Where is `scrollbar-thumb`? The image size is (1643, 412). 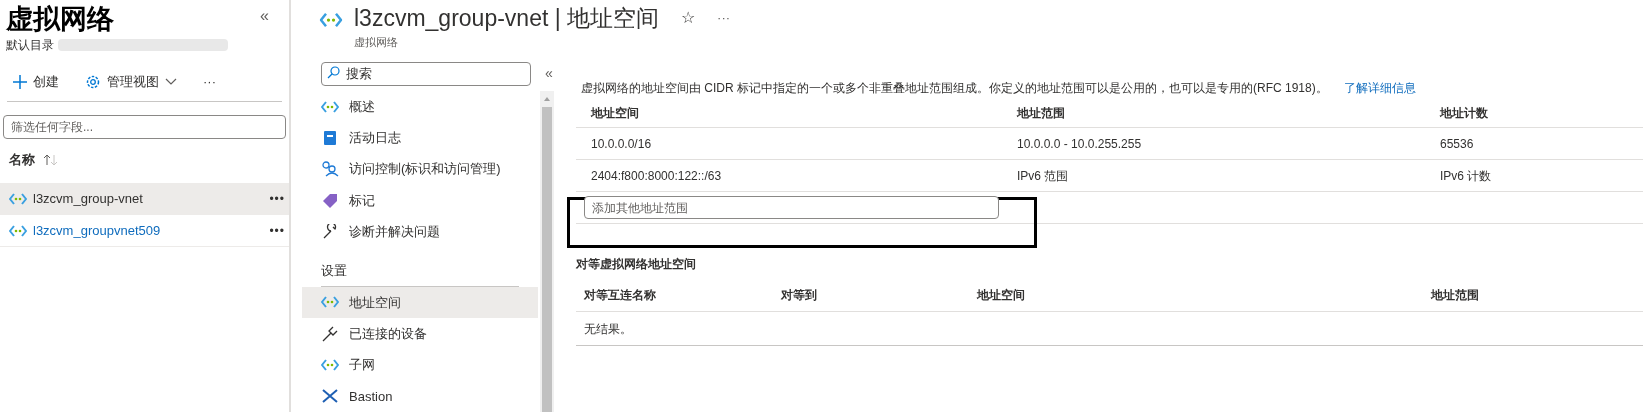
scrollbar-thumb is located at coordinates (547, 259).